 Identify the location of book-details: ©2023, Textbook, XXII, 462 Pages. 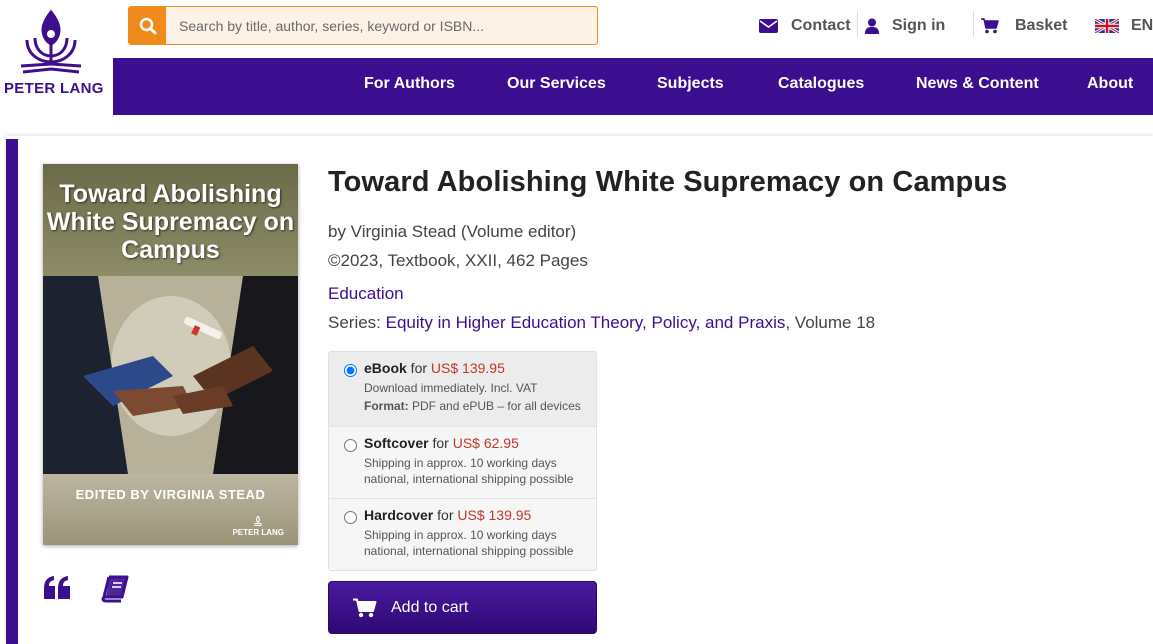
(458, 260).